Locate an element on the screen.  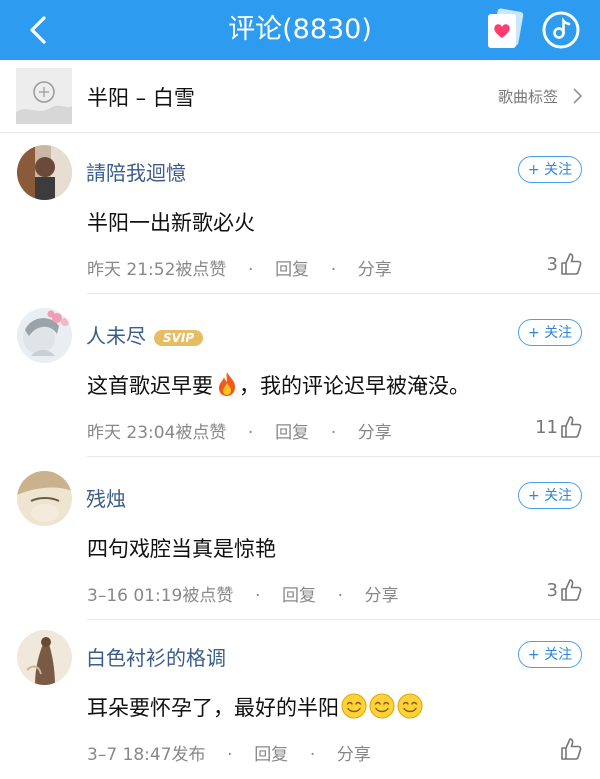
comment-date: 昨天 23:04 is located at coordinates (131, 433).